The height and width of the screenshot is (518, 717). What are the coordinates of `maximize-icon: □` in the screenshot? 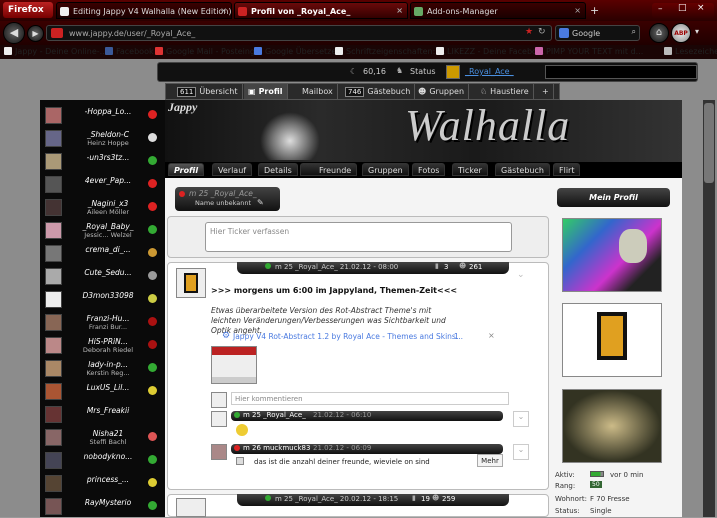 It's located at (682, 8).